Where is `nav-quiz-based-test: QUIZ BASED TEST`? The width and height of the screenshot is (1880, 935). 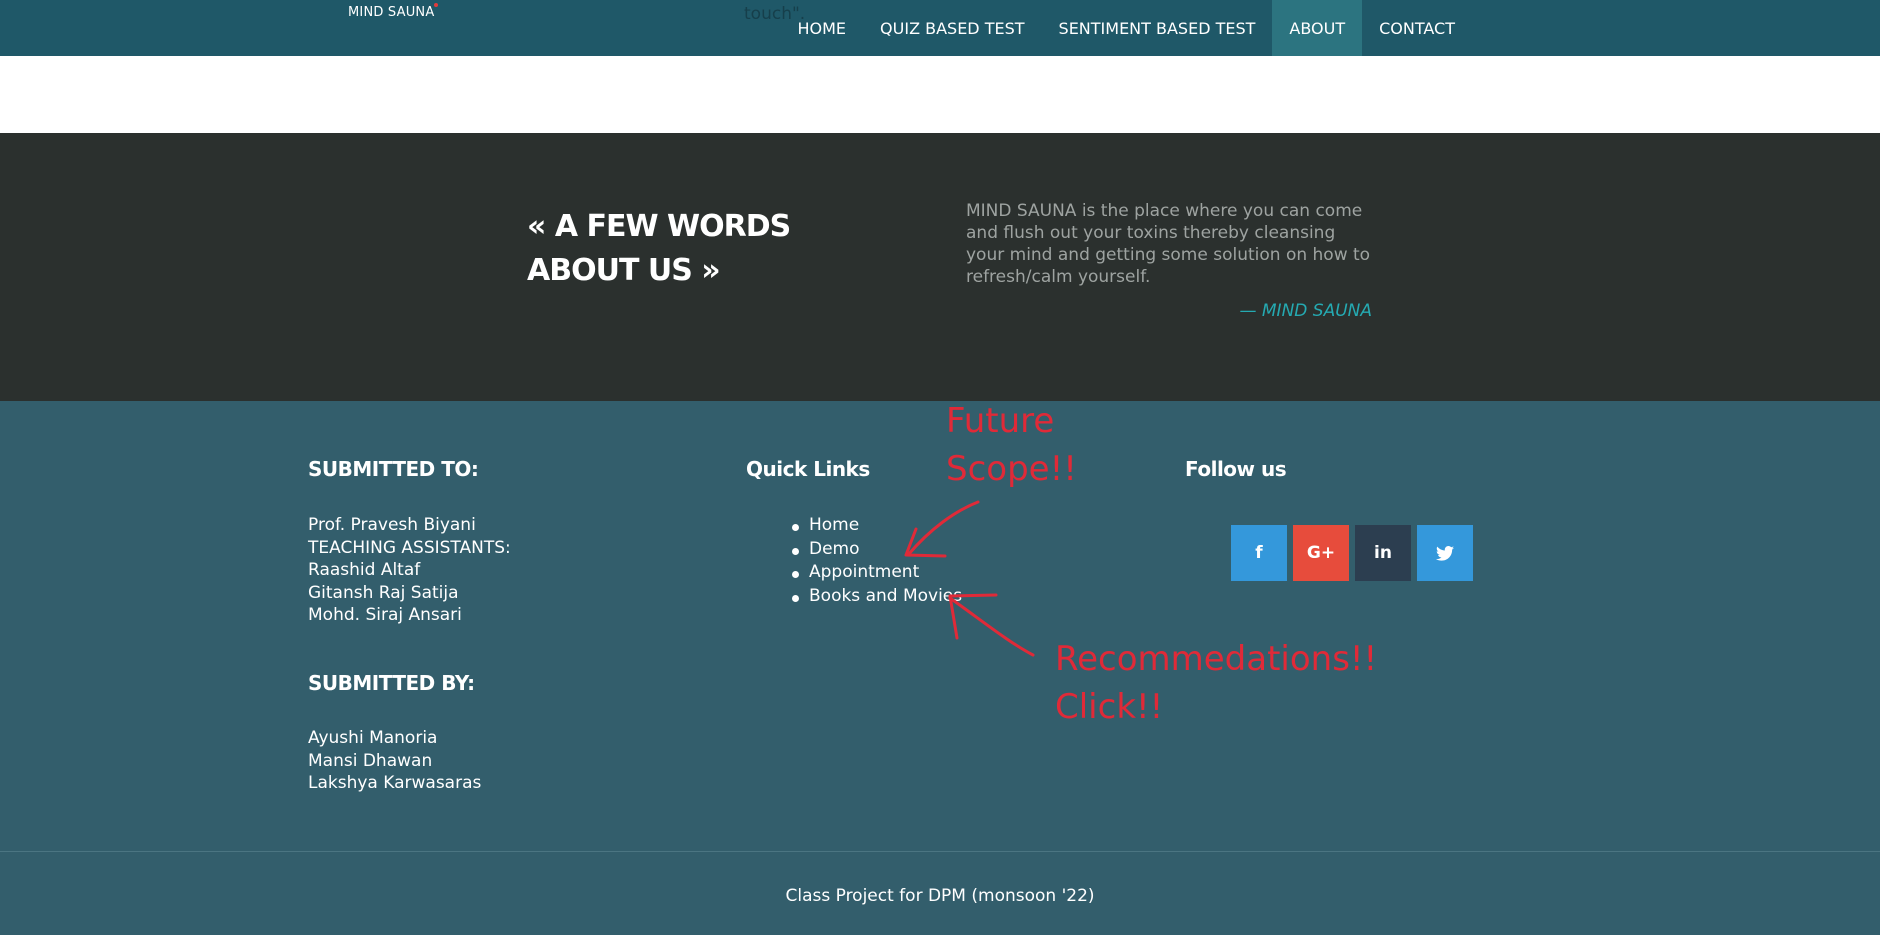 nav-quiz-based-test: QUIZ BASED TEST is located at coordinates (952, 28).